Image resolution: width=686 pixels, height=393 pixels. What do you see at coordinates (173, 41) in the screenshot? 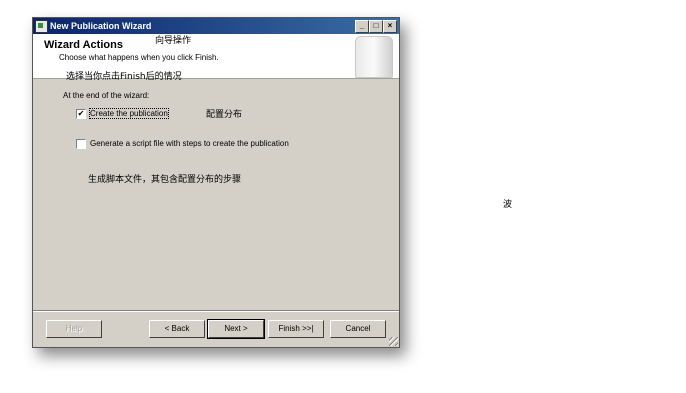
I see `annotation-wizard-ops: 向导操作` at bounding box center [173, 41].